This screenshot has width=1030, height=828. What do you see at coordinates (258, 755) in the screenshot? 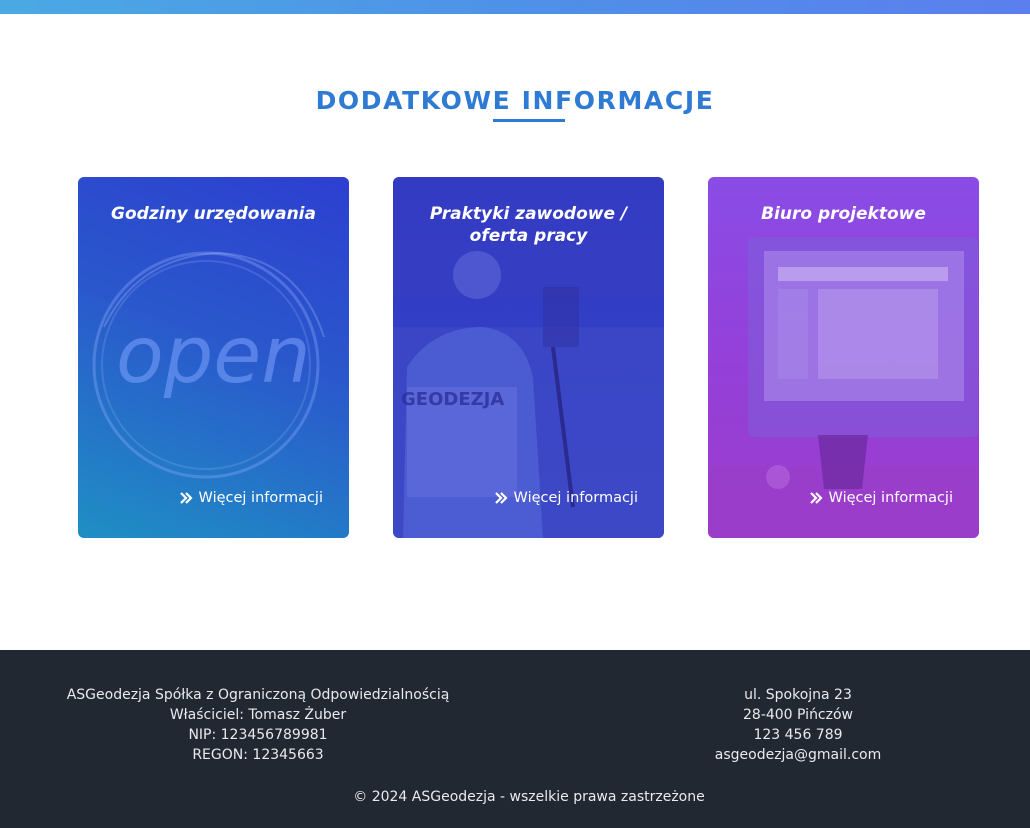
I see `regon-number: REGON: 12345663` at bounding box center [258, 755].